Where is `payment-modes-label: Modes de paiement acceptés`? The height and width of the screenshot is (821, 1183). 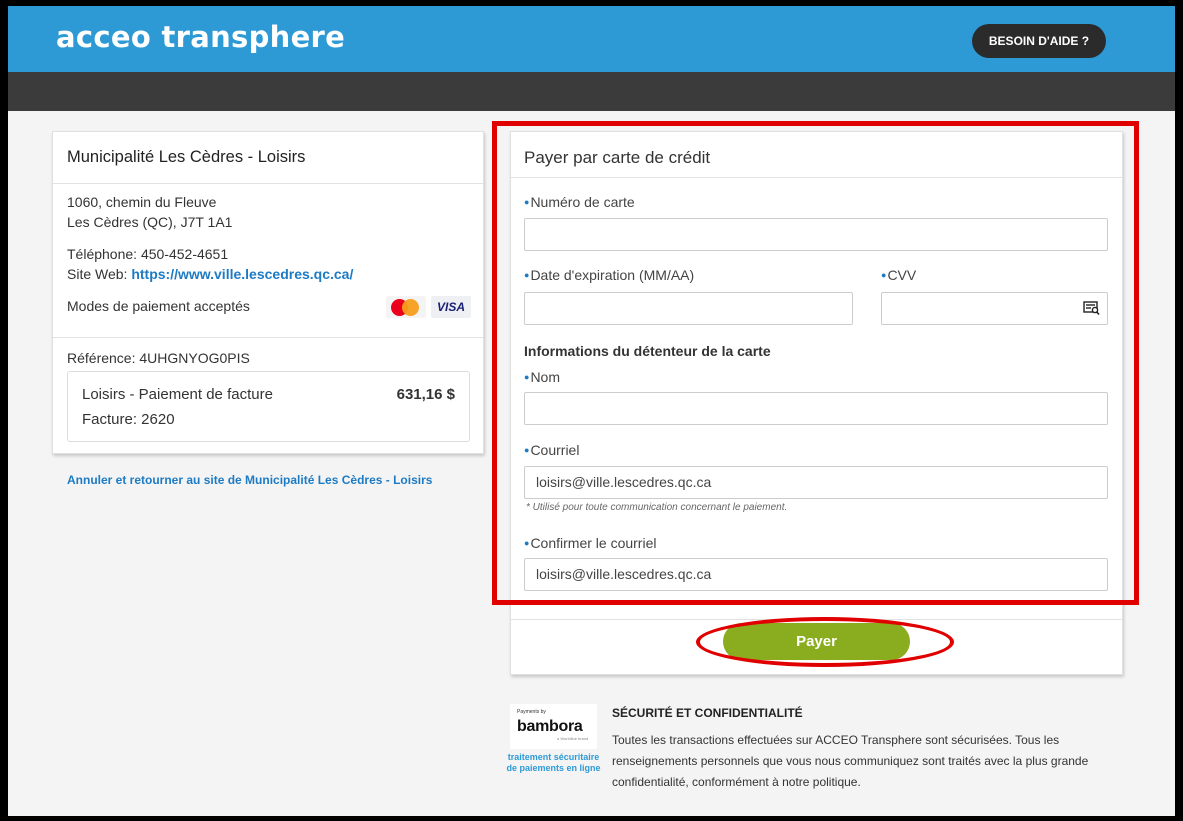
payment-modes-label: Modes de paiement acceptés is located at coordinates (158, 306).